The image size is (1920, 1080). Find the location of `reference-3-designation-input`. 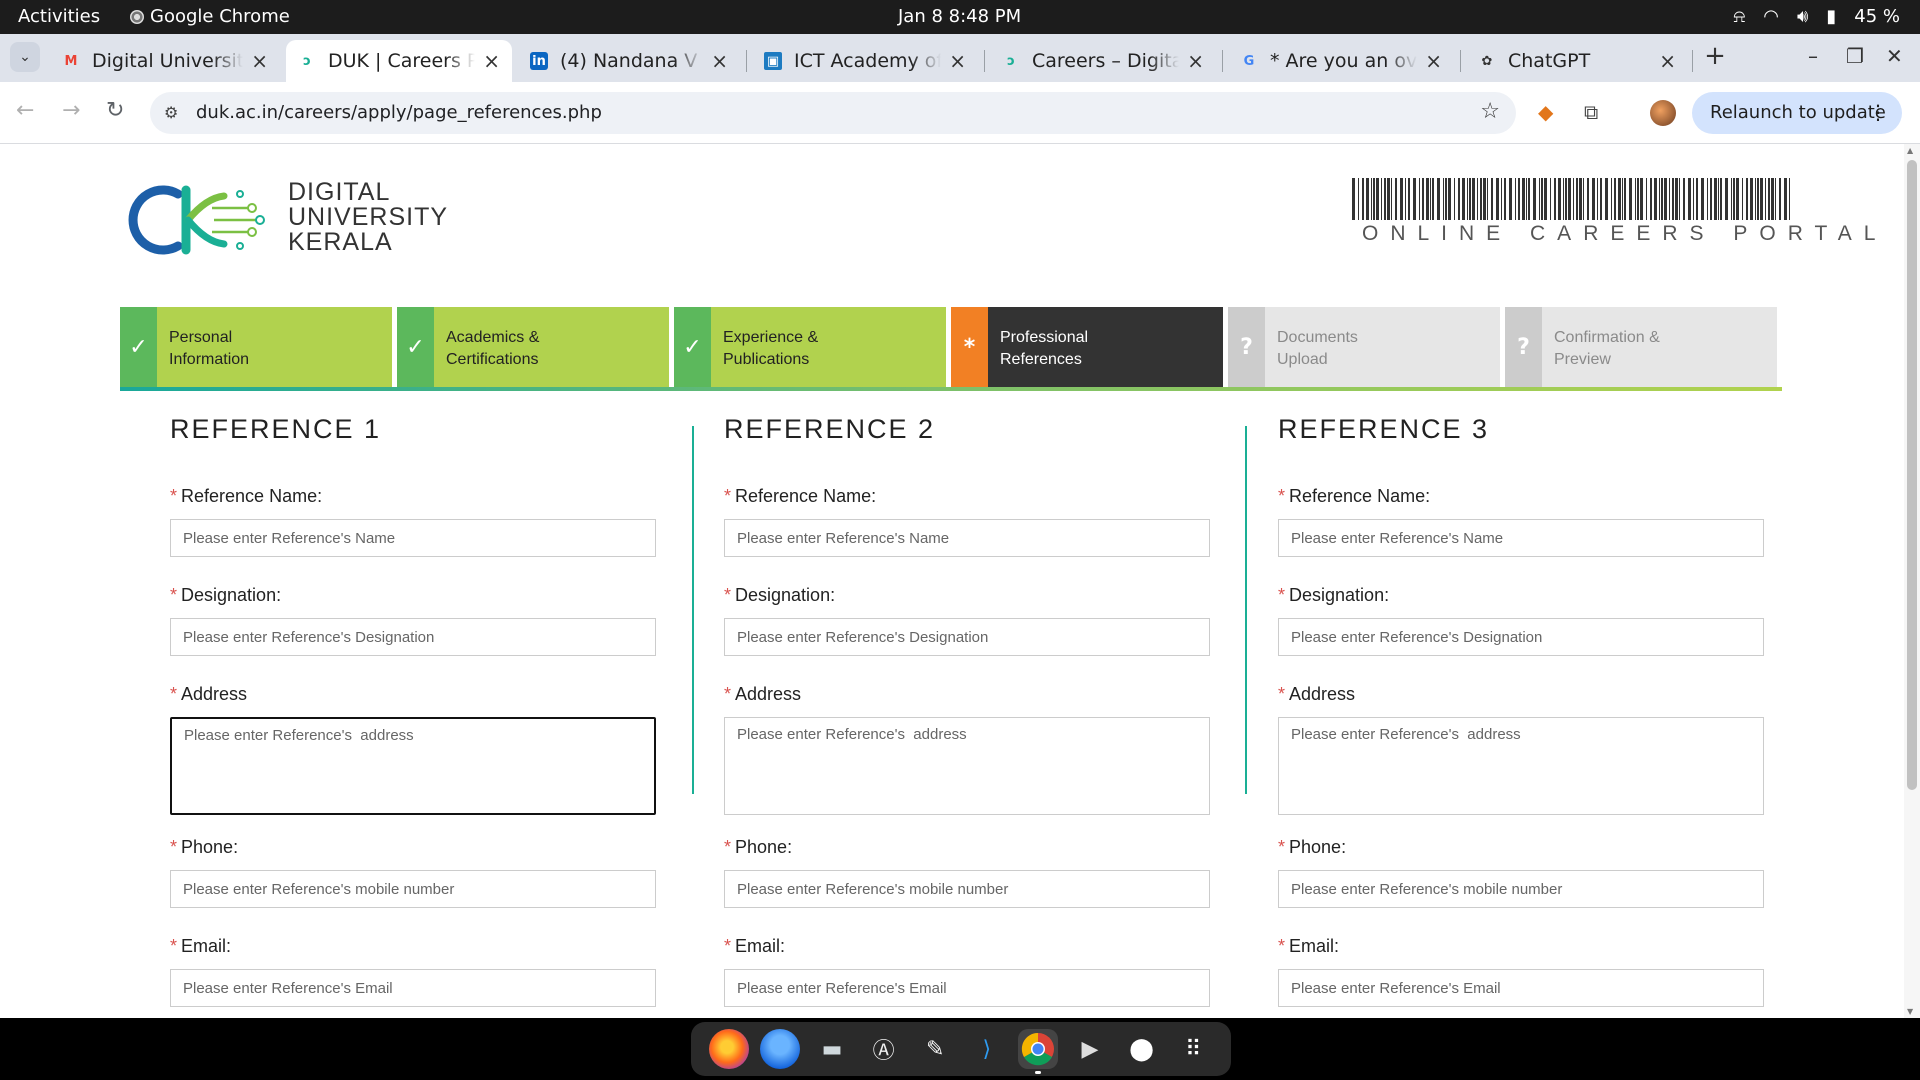

reference-3-designation-input is located at coordinates (1521, 637).